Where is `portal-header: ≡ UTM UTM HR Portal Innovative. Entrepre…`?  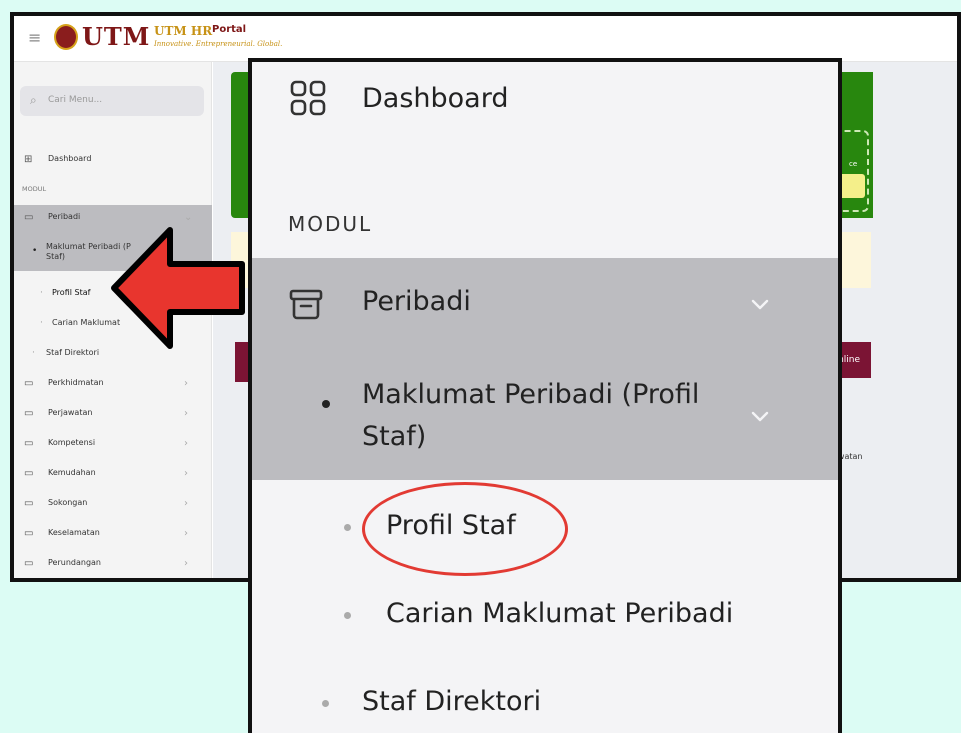
portal-header: ≡ UTM UTM HR Portal Innovative. Entrepre… is located at coordinates (485, 39).